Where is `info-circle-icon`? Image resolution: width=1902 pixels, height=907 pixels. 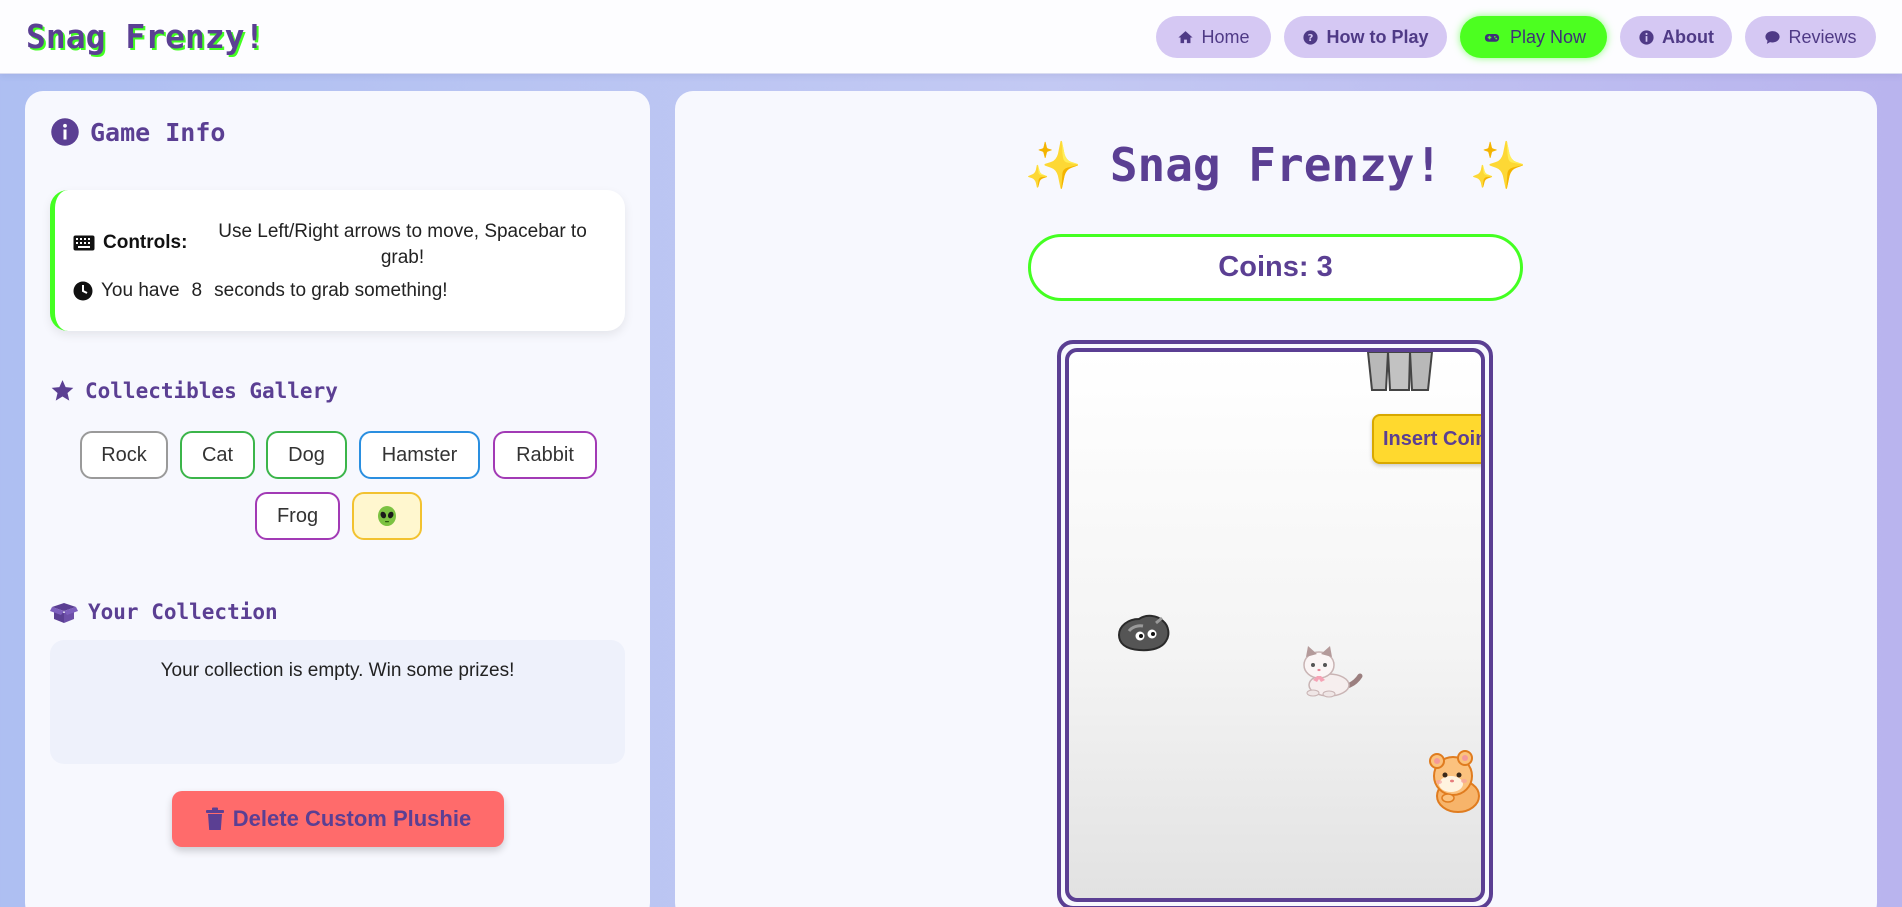 info-circle-icon is located at coordinates (65, 132).